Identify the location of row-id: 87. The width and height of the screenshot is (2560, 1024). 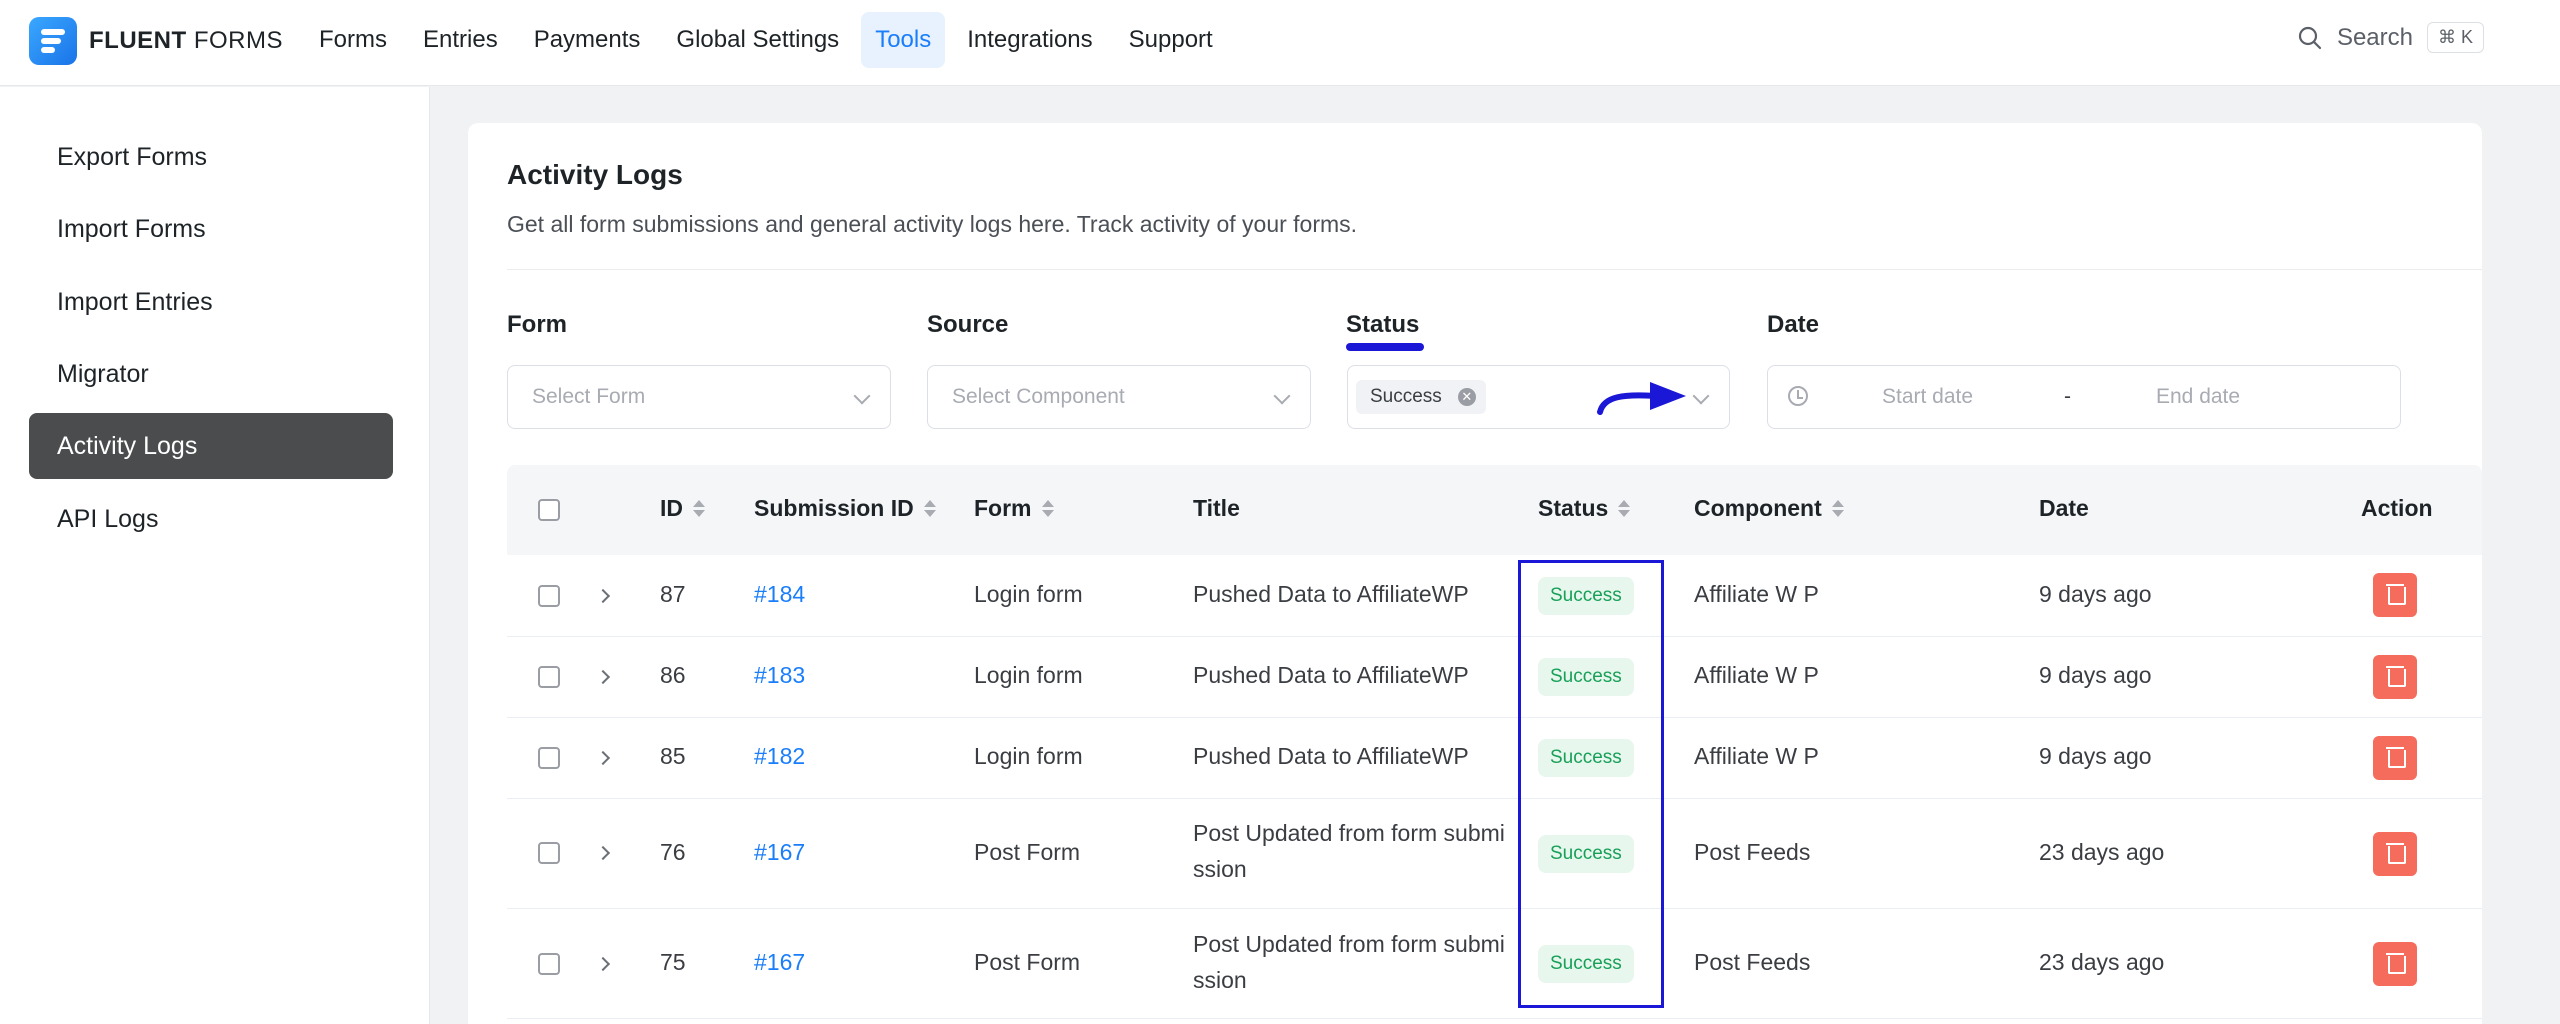
(673, 594).